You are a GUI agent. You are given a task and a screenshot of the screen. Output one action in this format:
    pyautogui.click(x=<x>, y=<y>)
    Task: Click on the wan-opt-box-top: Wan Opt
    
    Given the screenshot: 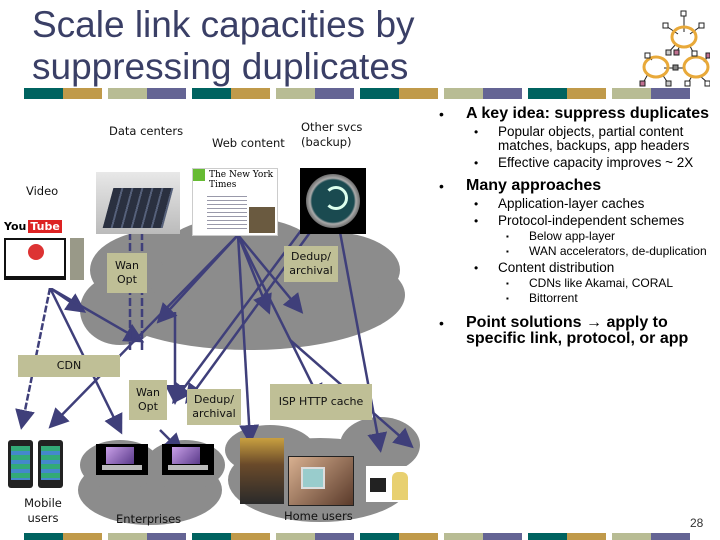 What is the action you would take?
    pyautogui.click(x=127, y=273)
    